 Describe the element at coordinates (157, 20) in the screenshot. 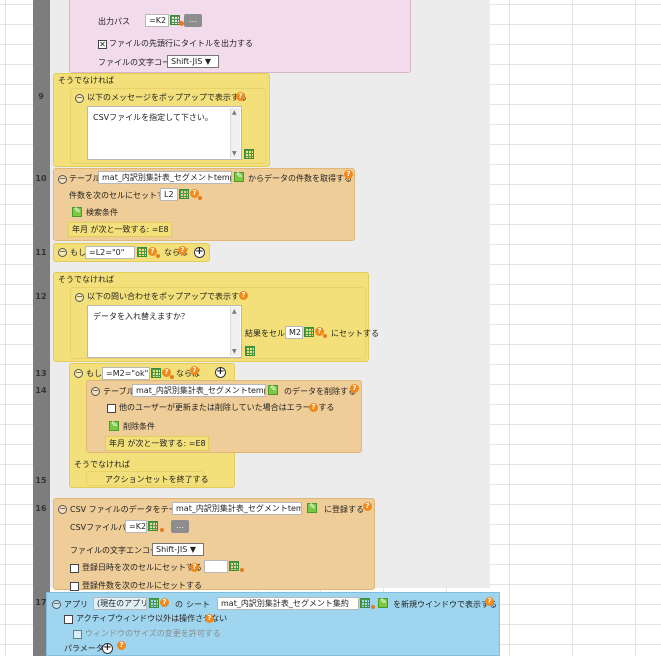

I see `output-path-input: =K2` at that location.